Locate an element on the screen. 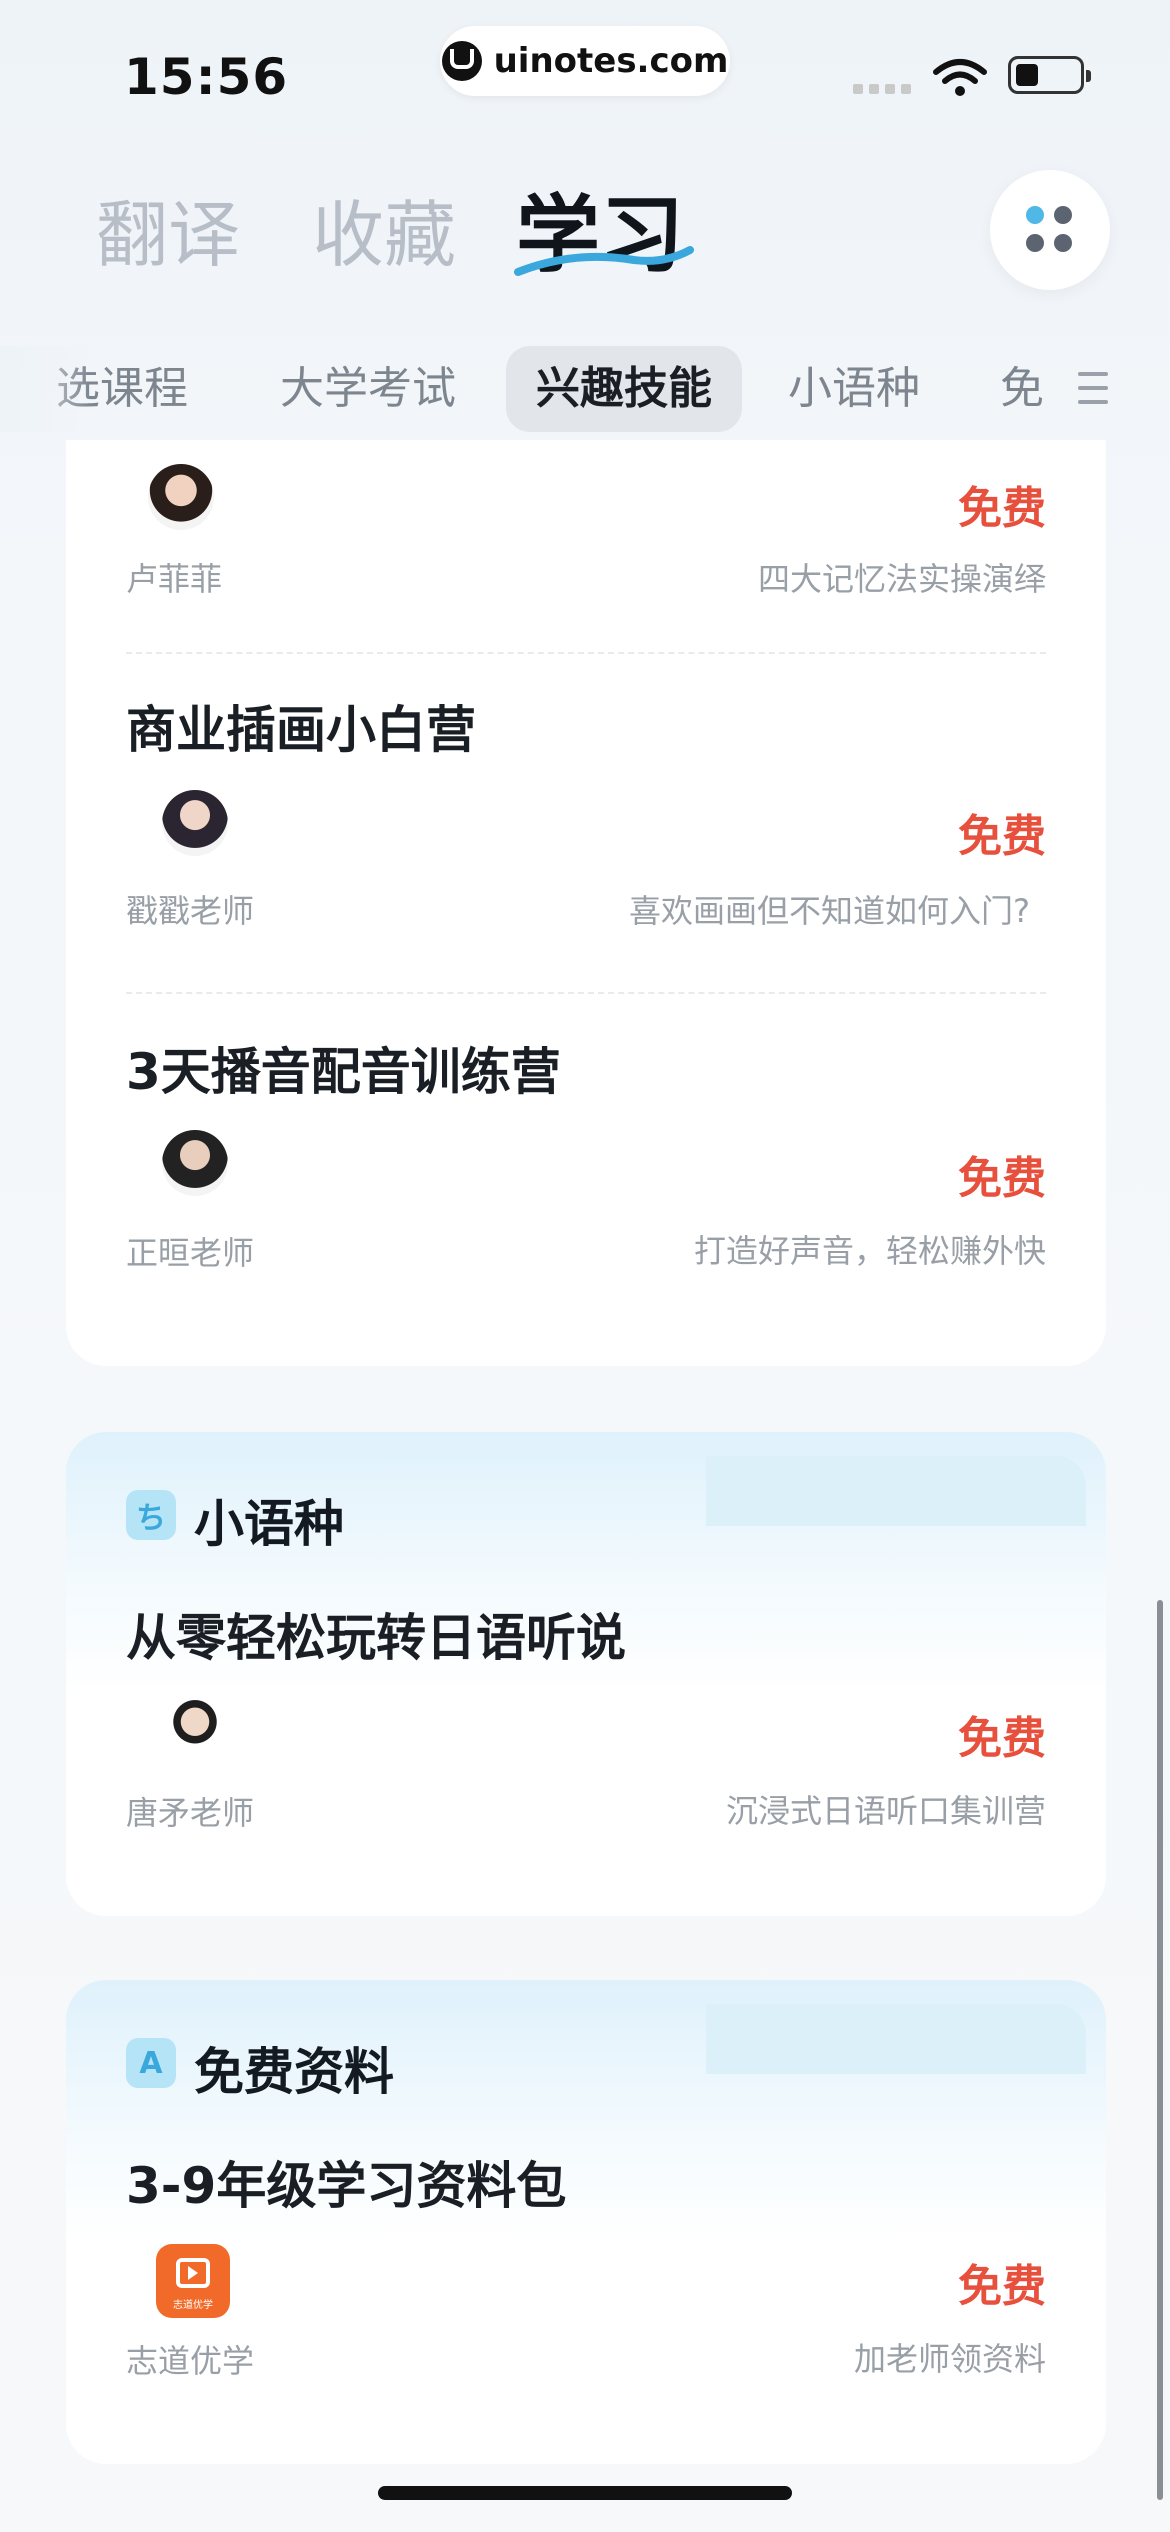 This screenshot has height=2532, width=1170. course-item: 3天播音配音训练营 正晅老师 免费 打造好声音，轻松赚外快 is located at coordinates (586, 1152).